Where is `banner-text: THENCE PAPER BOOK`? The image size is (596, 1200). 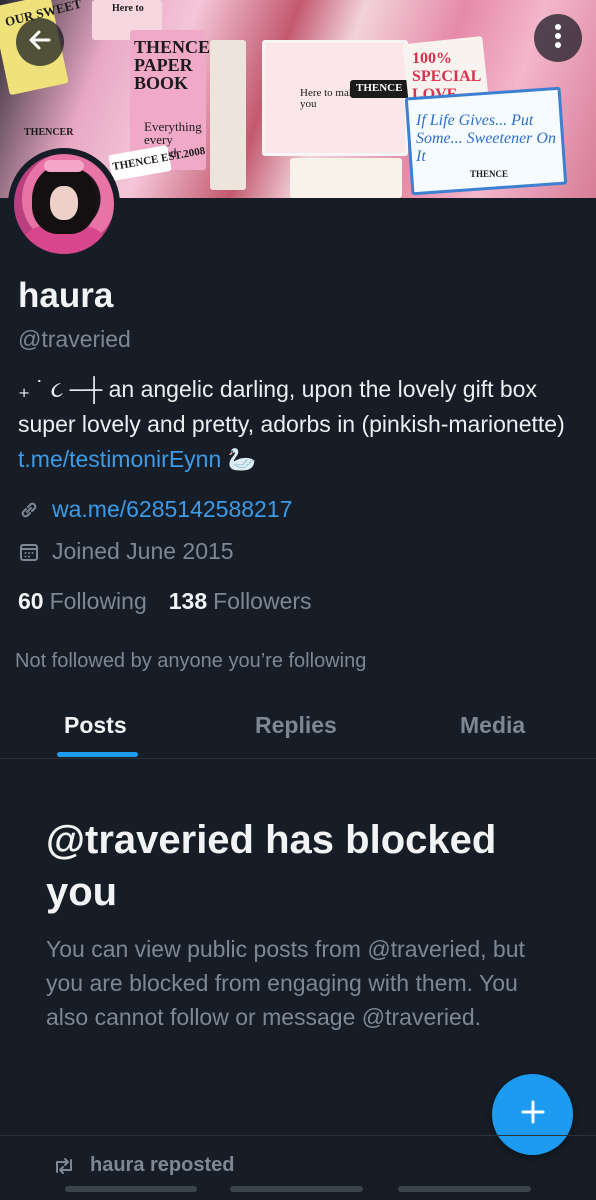 banner-text: THENCE PAPER BOOK is located at coordinates (172, 65).